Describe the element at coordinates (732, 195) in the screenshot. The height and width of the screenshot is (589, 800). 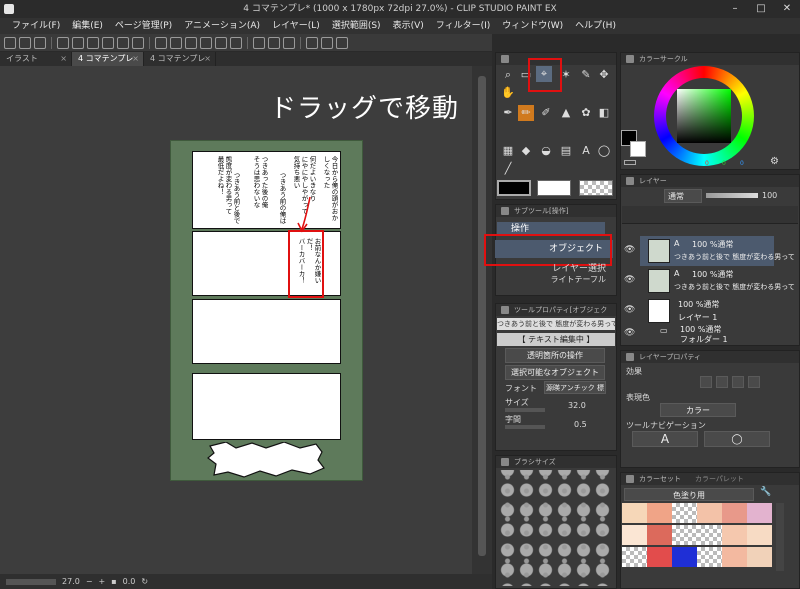
I see `opacity-slider` at that location.